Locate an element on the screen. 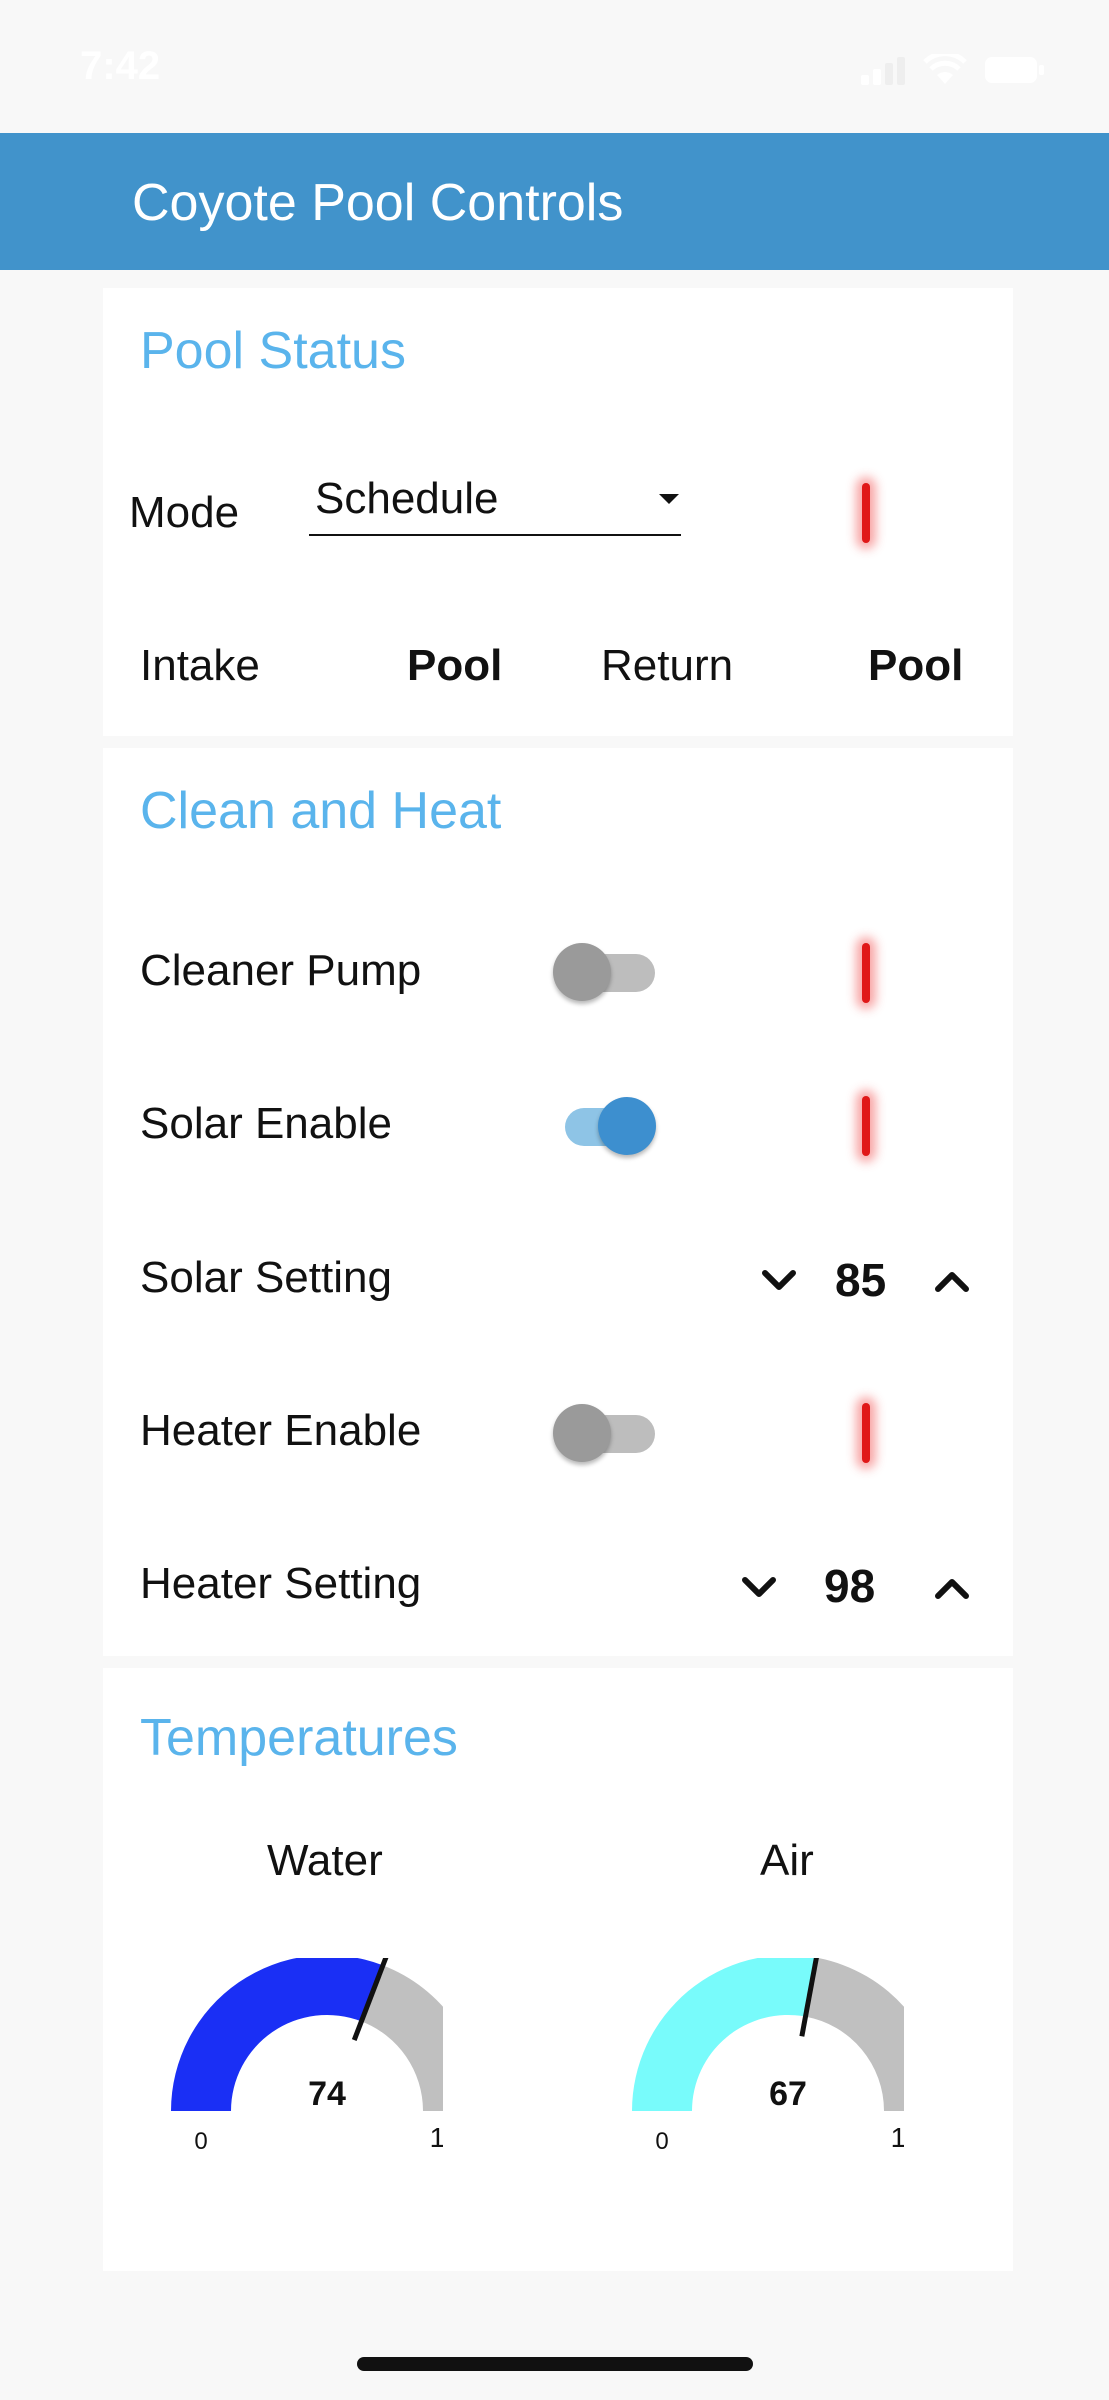  cleaner-pump-indicator-led is located at coordinates (866, 973).